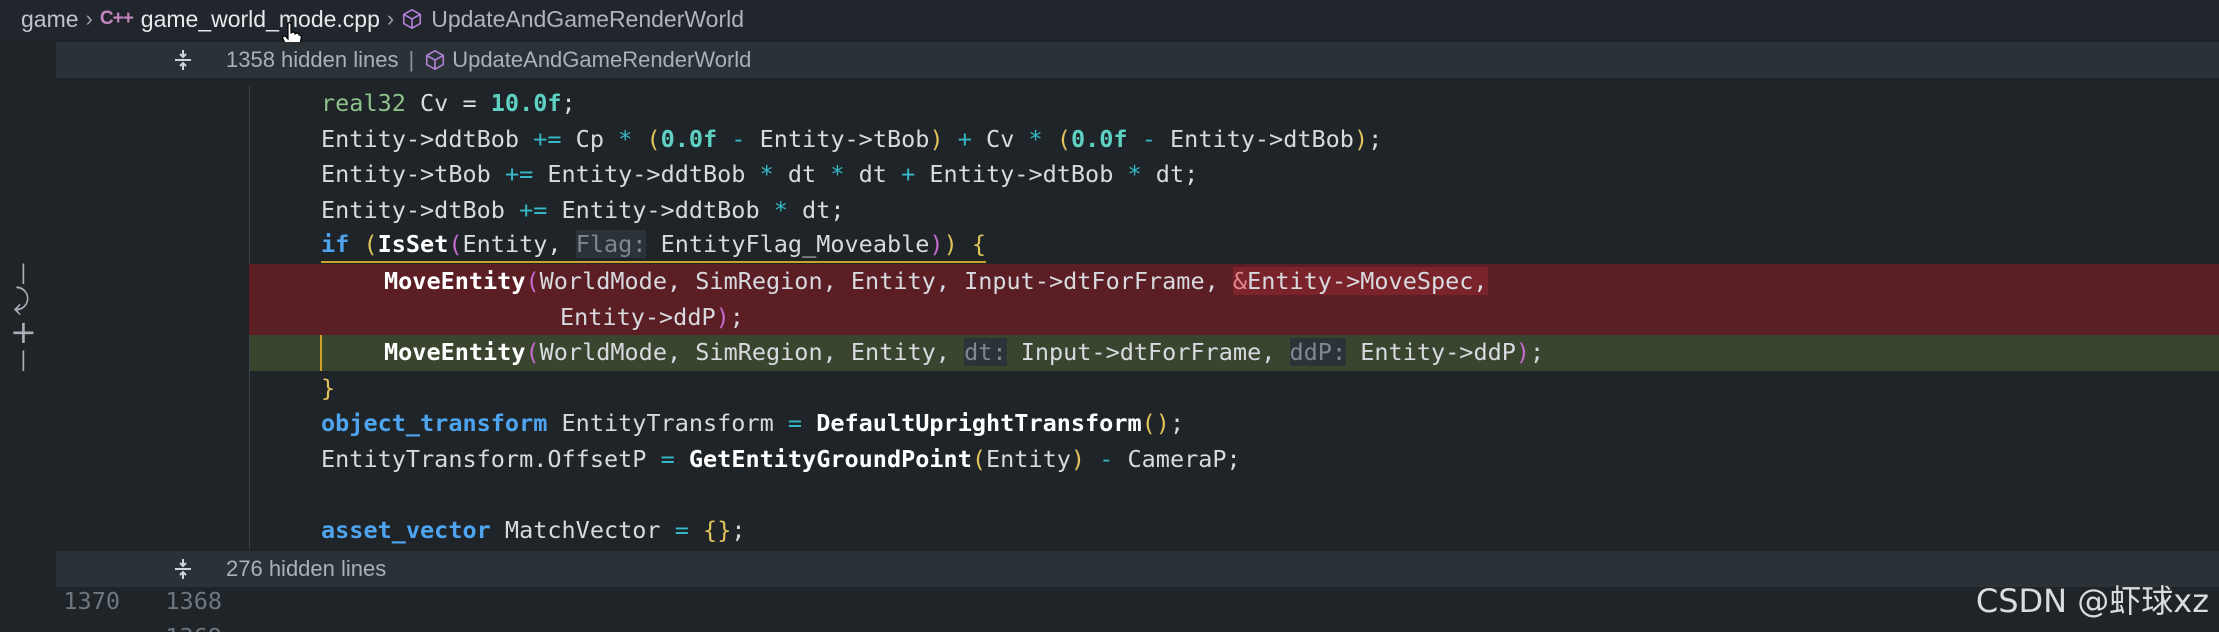 This screenshot has height=632, width=2219. I want to click on code-text: Entity->ddP);, so click(652, 316).